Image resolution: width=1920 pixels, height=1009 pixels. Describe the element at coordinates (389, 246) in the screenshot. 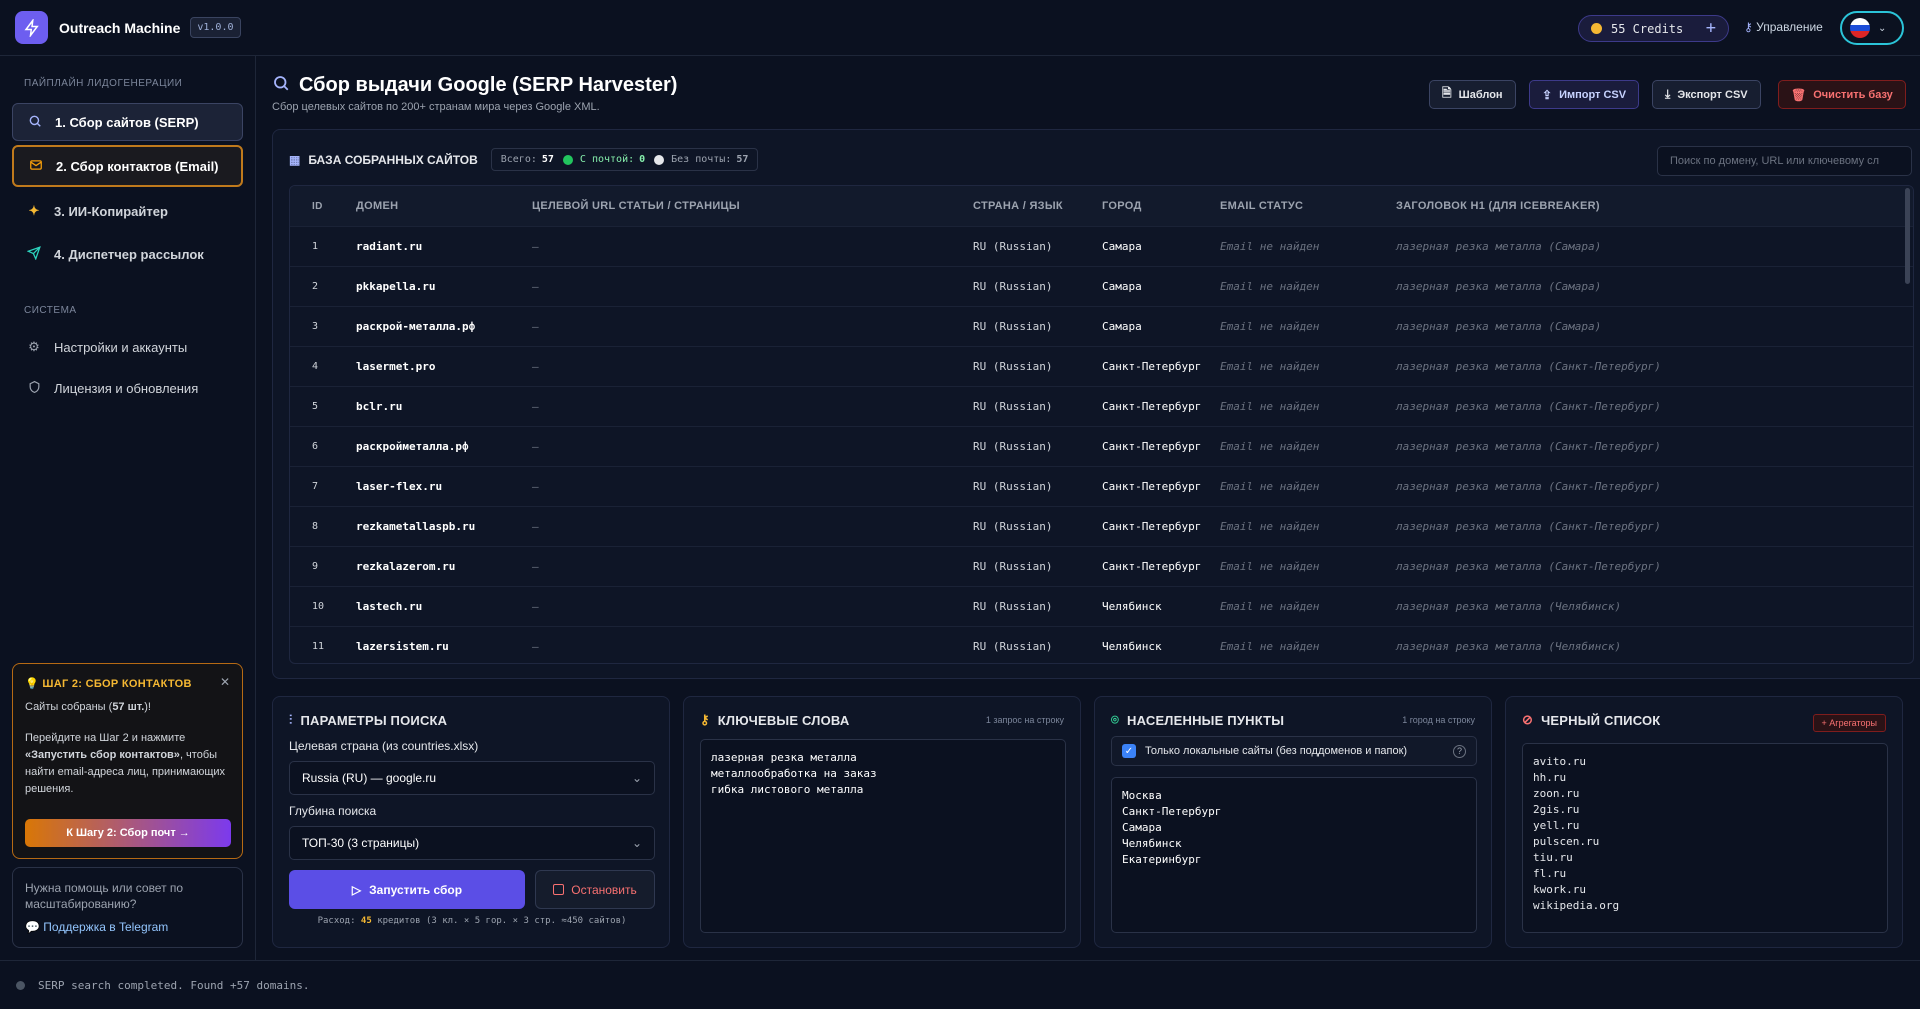

I see `row-domain: radiant.ru` at that location.